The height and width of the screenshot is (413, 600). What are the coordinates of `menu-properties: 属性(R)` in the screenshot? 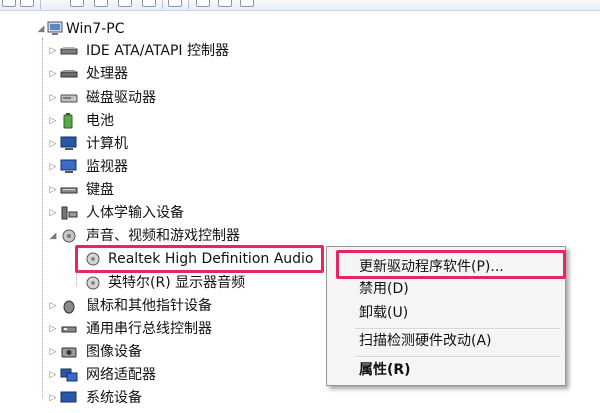 It's located at (446, 370).